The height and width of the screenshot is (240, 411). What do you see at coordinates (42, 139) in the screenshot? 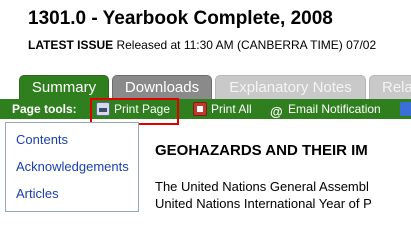
I see `sidebar-link-contents: Contents` at bounding box center [42, 139].